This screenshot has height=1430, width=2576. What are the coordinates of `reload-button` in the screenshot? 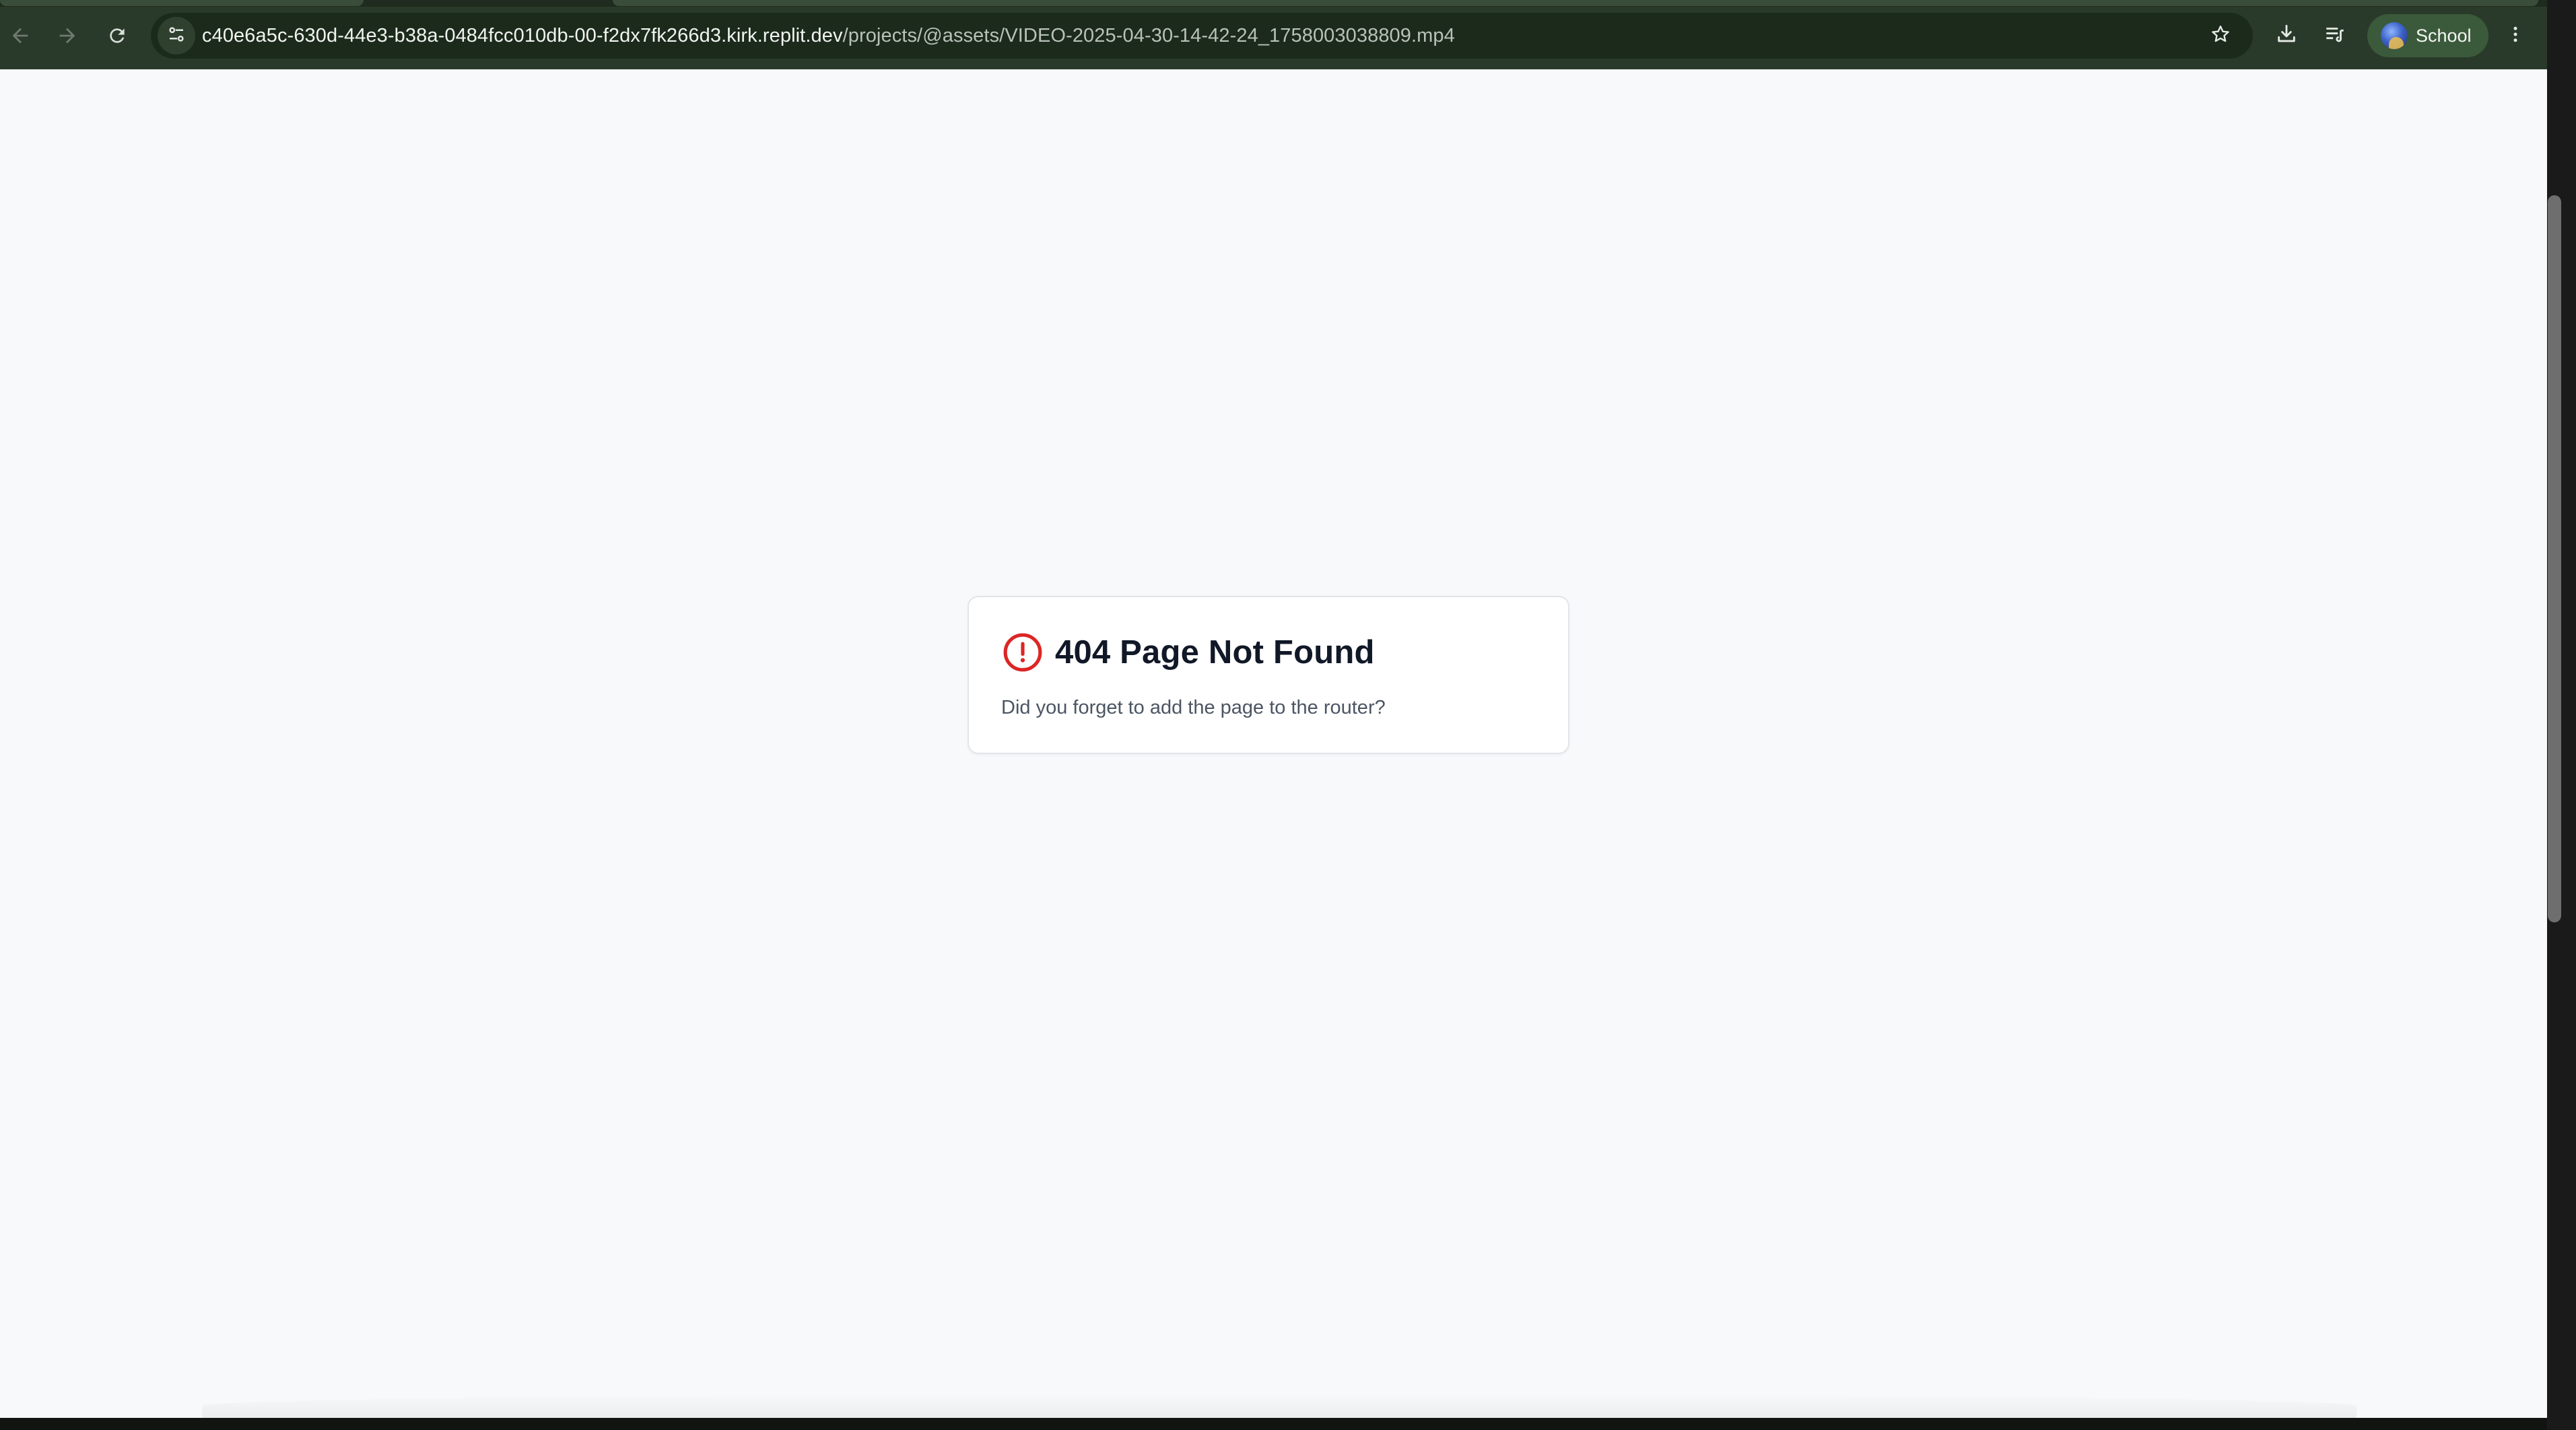 It's located at (117, 35).